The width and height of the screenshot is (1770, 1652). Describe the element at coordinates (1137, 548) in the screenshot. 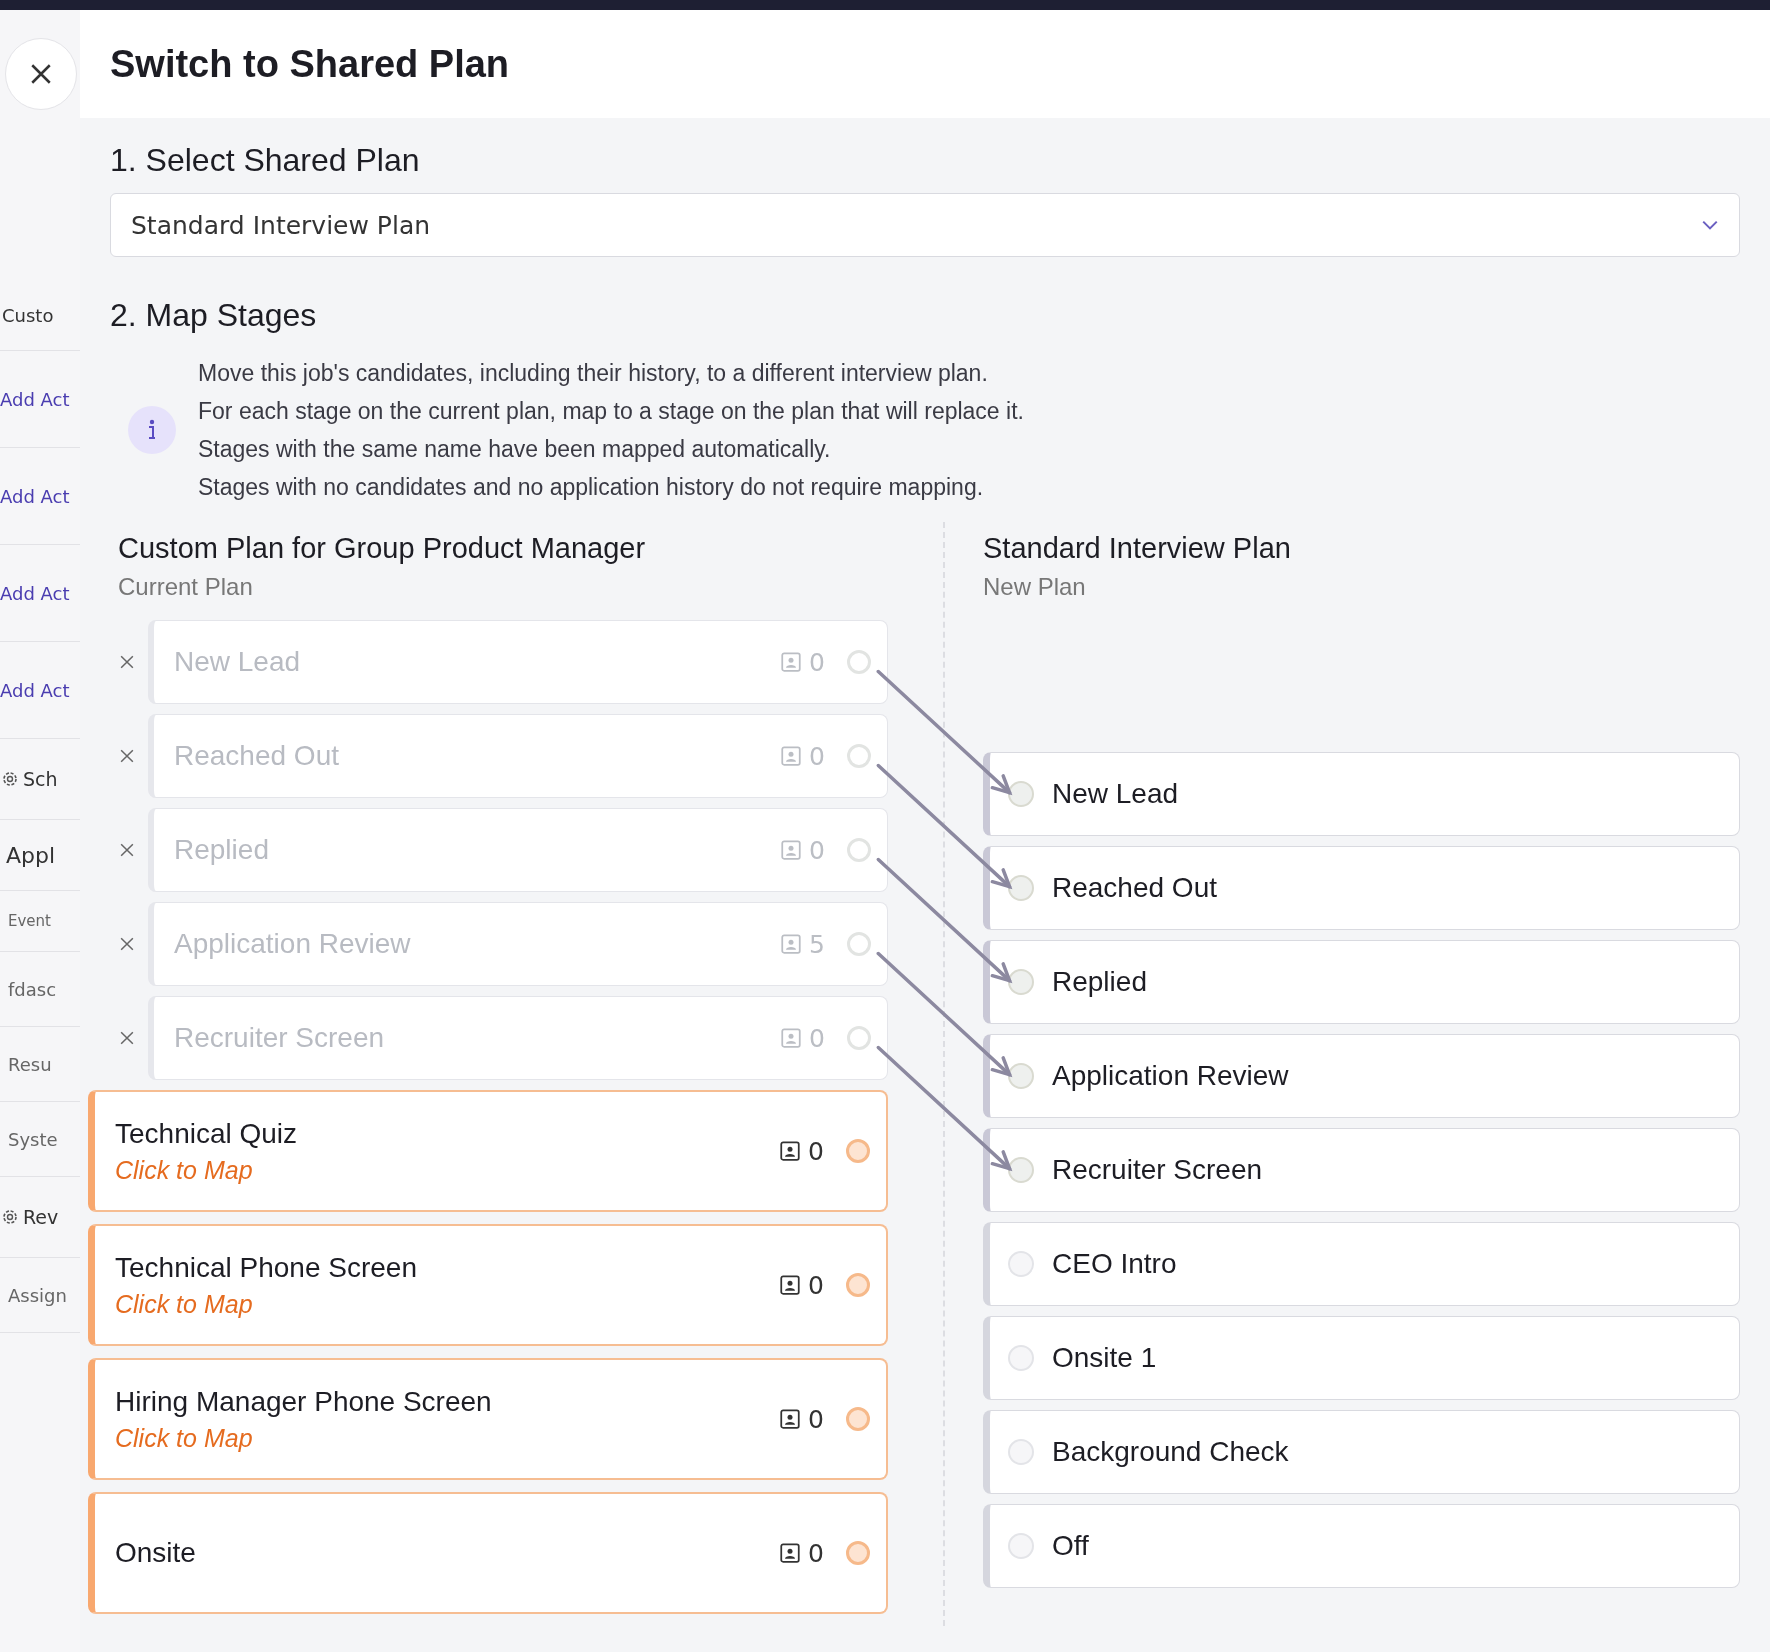

I see `plan-title: Standard Interview Plan` at that location.